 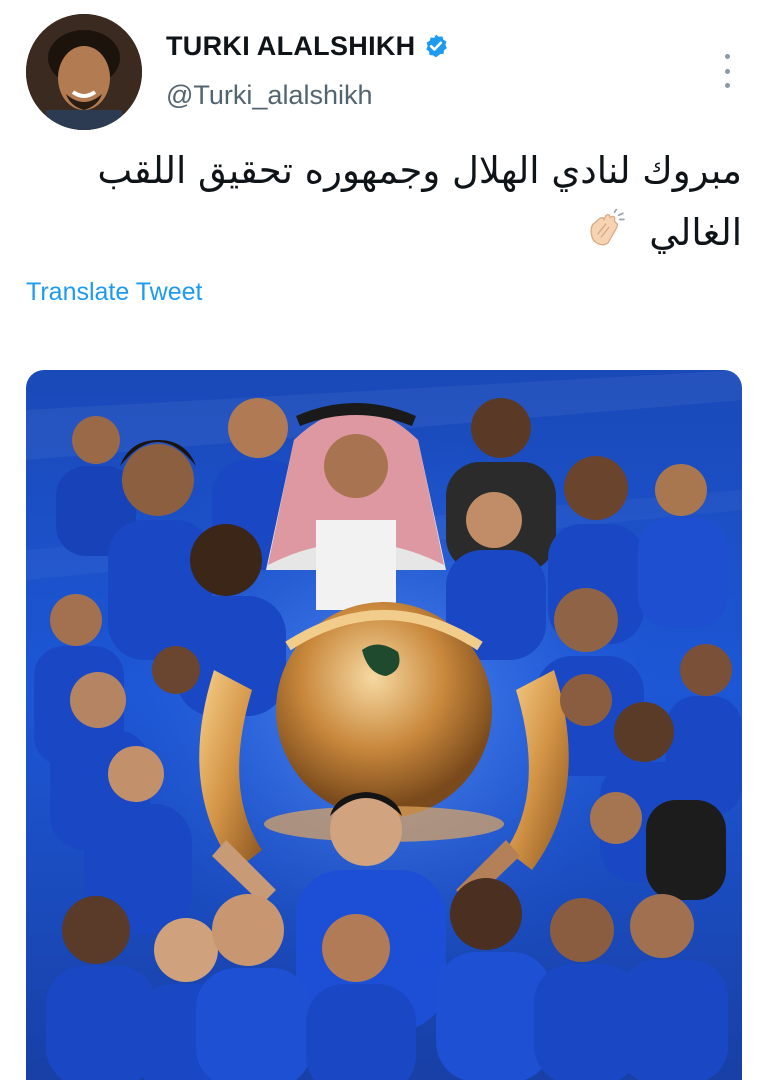 I want to click on author-name-row: TURKI ALALSHIKH, so click(x=307, y=46).